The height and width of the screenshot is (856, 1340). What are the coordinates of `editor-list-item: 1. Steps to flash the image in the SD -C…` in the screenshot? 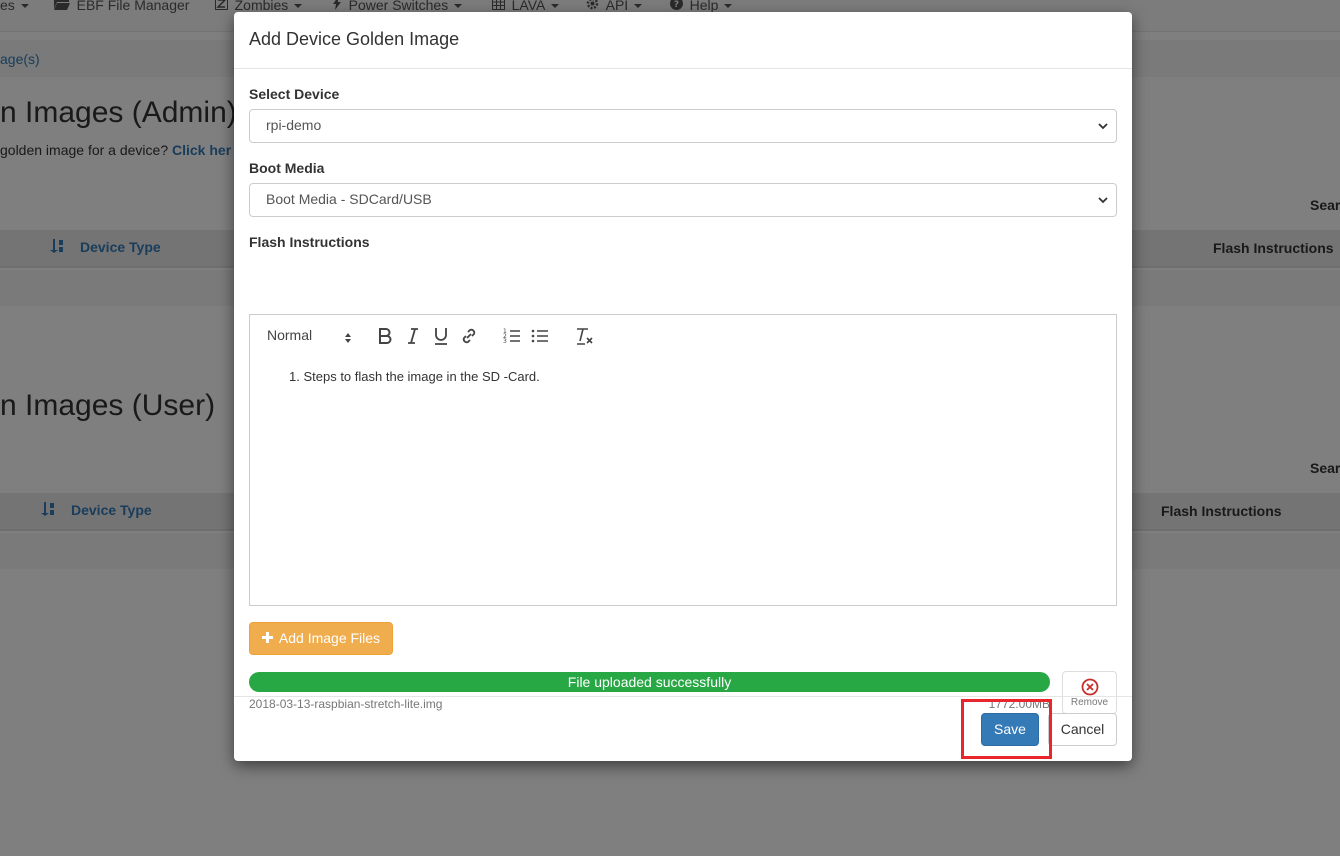 It's located at (414, 376).